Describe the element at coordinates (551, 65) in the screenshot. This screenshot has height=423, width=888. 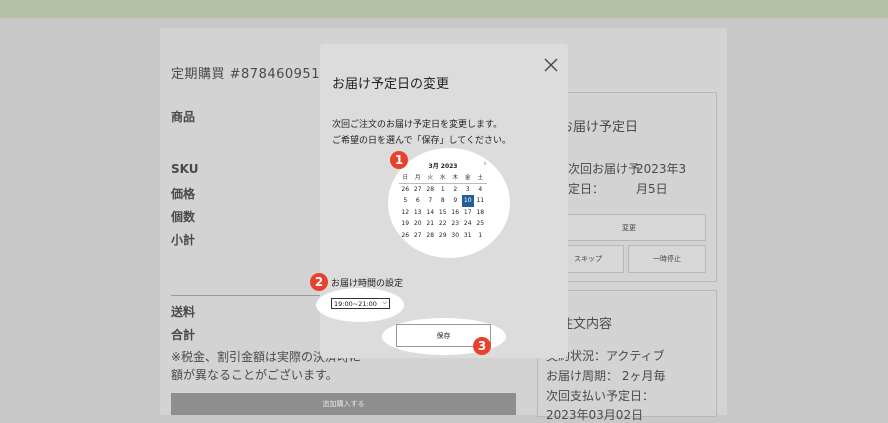
I see `close-icon` at that location.